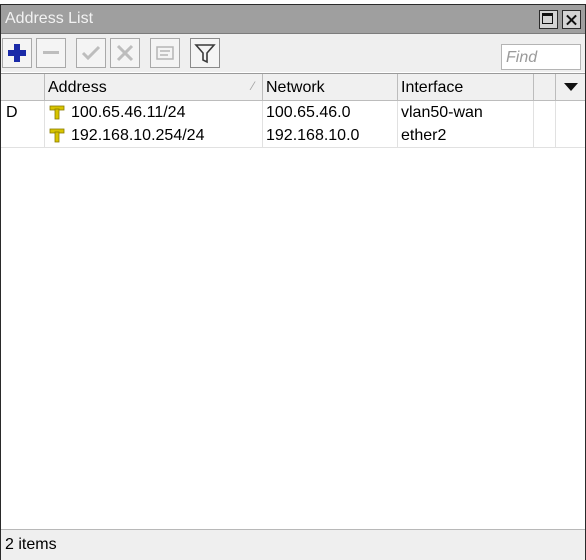 The width and height of the screenshot is (586, 560). What do you see at coordinates (31, 544) in the screenshot?
I see `item-count: 2 items` at bounding box center [31, 544].